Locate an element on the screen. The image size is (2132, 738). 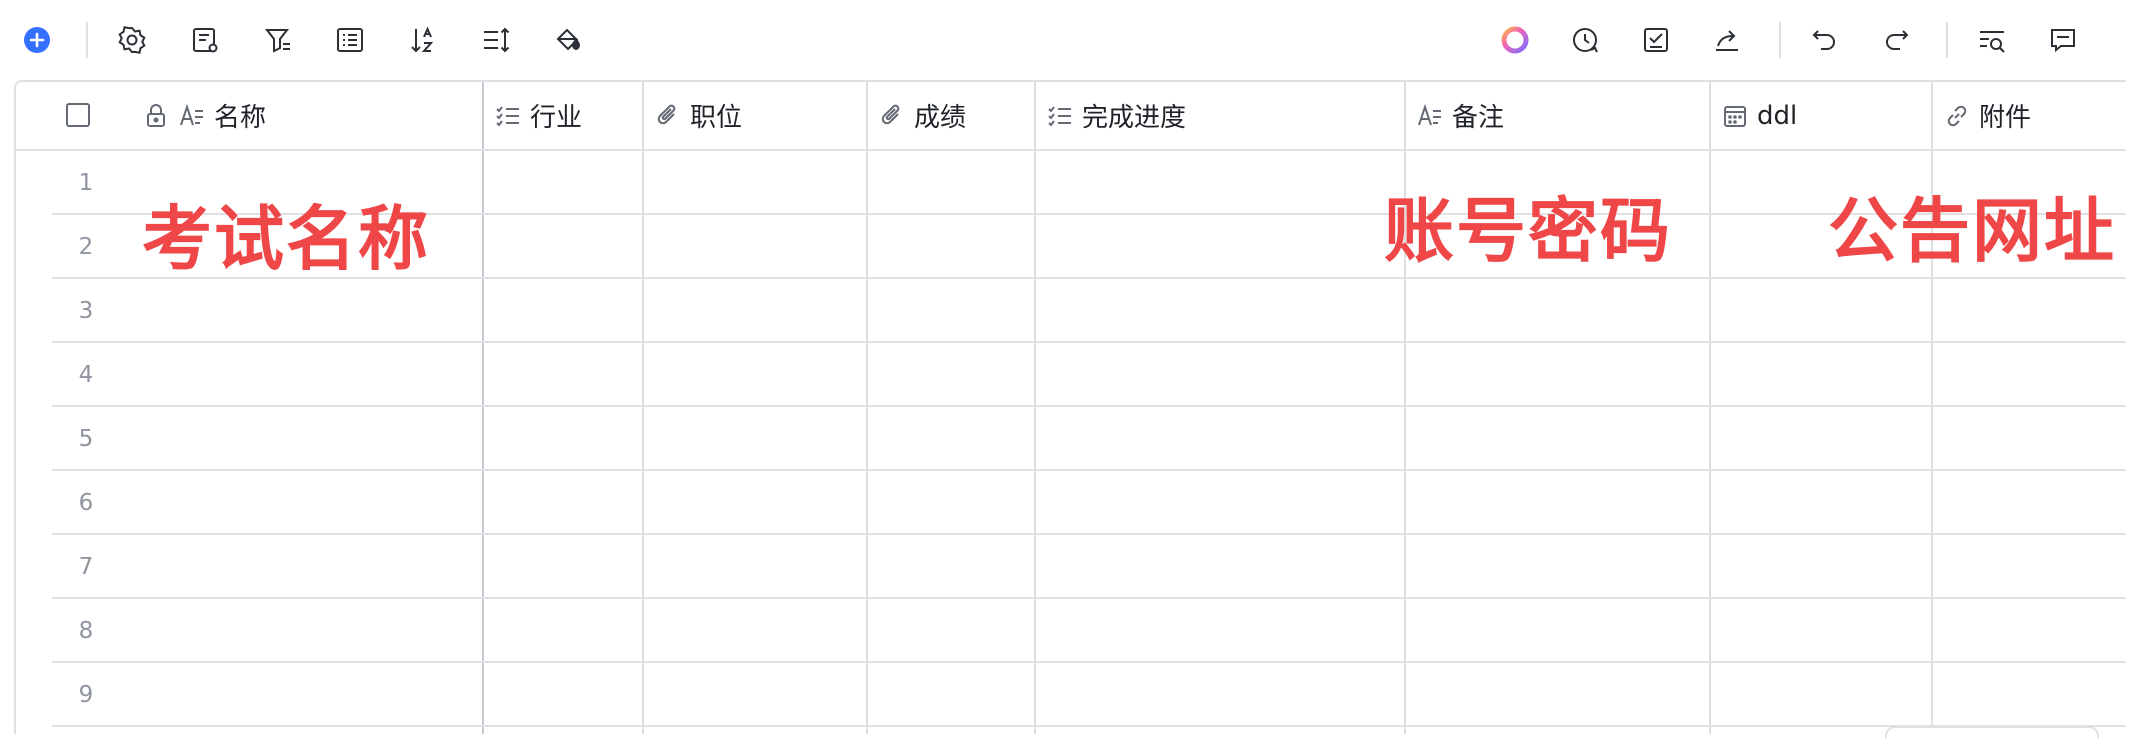
annotation-exam-name: 考试名称 is located at coordinates (286, 239).